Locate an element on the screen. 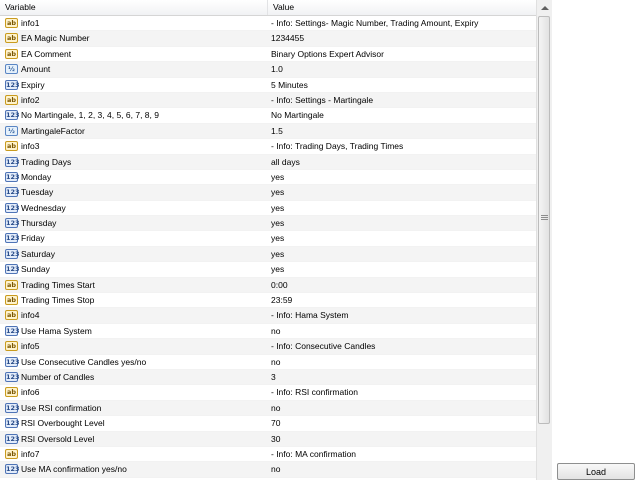 The height and width of the screenshot is (480, 640). variable-cell: ab info3 is located at coordinates (134, 146).